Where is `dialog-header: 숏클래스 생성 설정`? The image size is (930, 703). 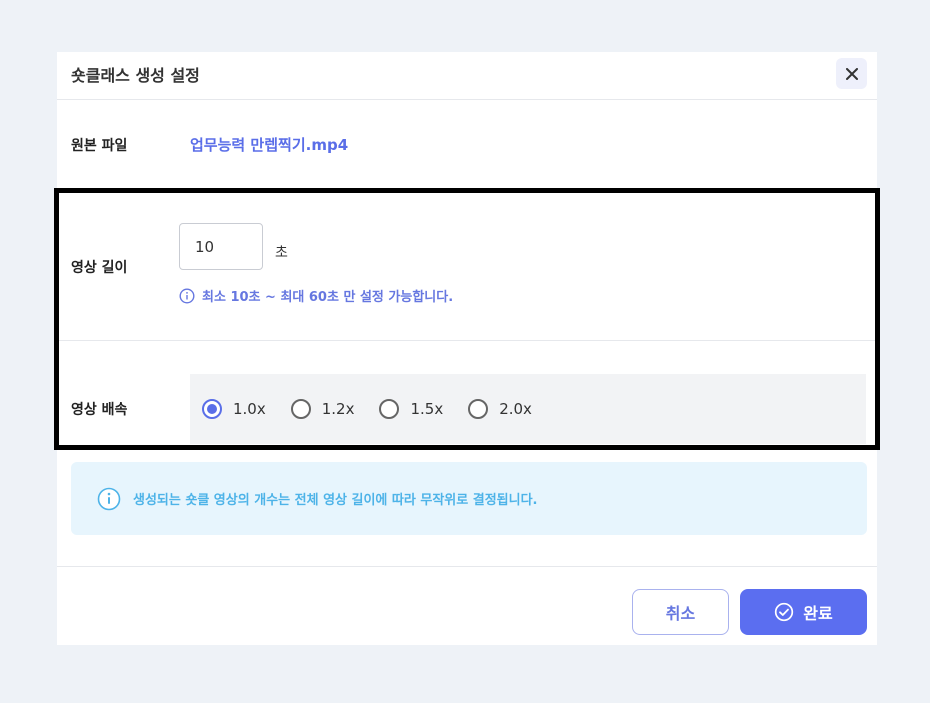 dialog-header: 숏클래스 생성 설정 is located at coordinates (467, 76).